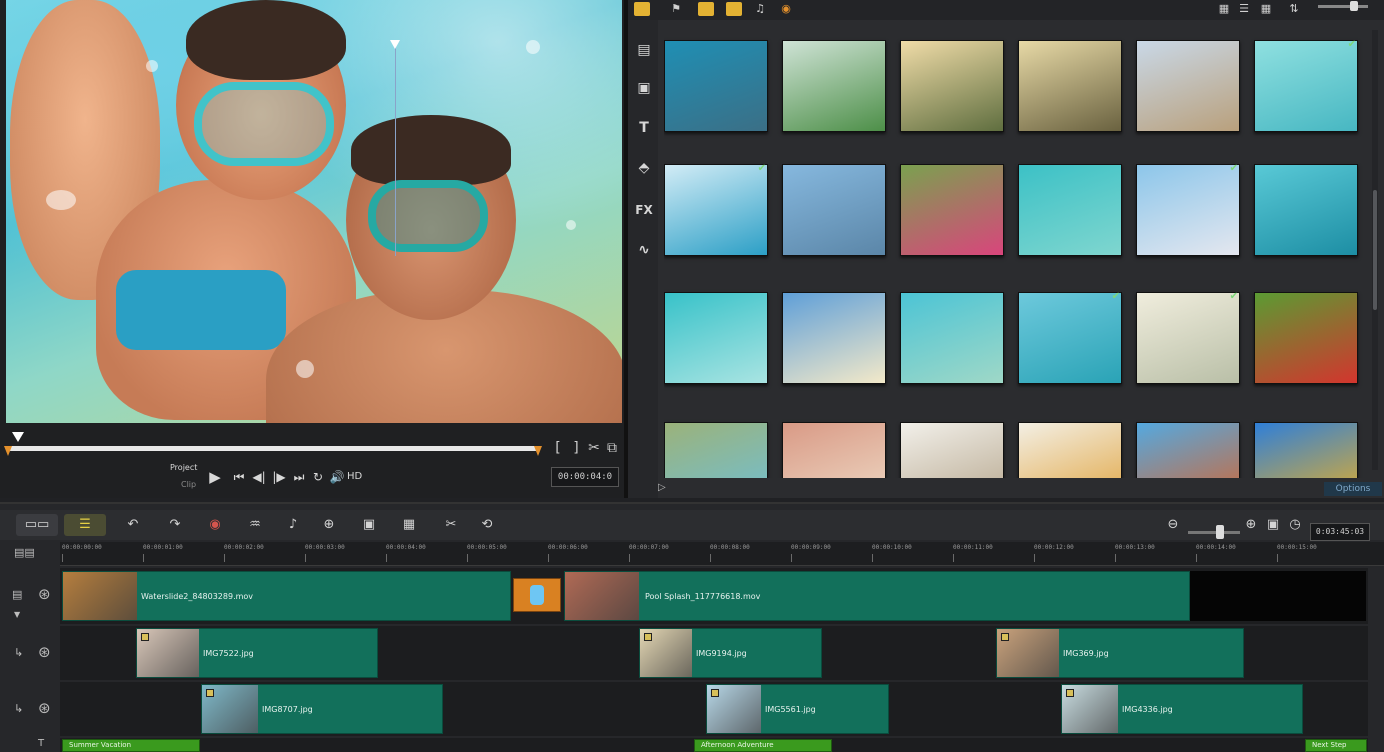 Image resolution: width=1384 pixels, height=752 pixels. I want to click on auto-music-icon: ♪, so click(293, 525).